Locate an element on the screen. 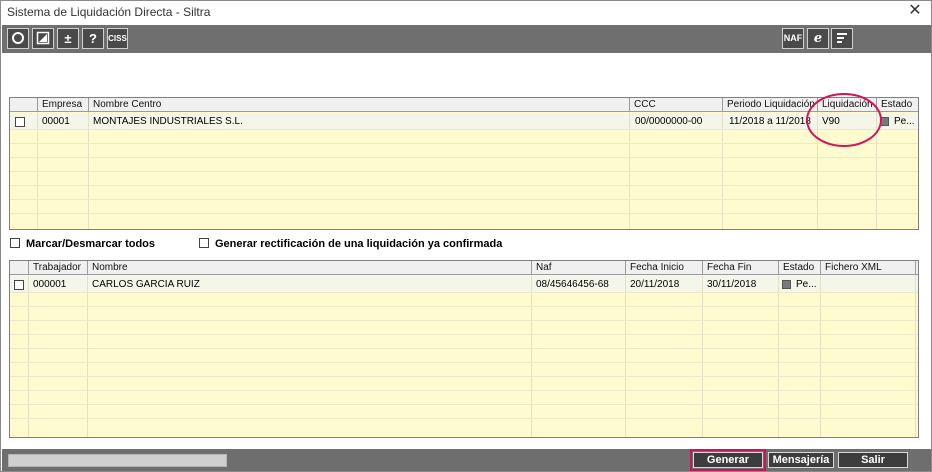  col-fichero-xml: Fichero XML is located at coordinates (868, 268).